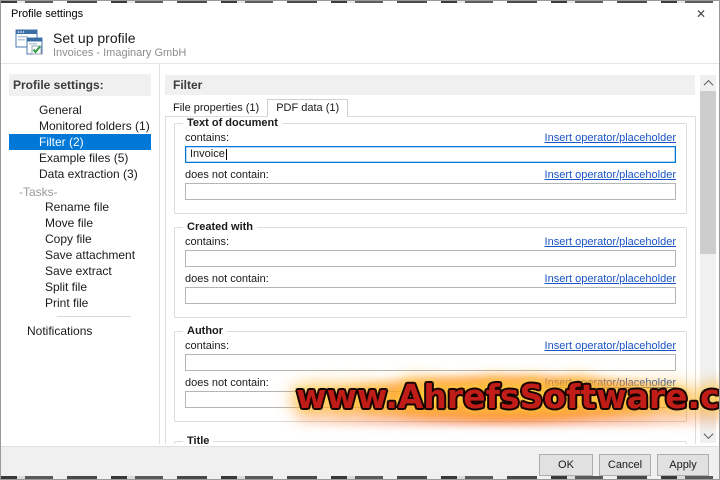 This screenshot has height=480, width=720. Describe the element at coordinates (80, 223) in the screenshot. I see `sidebar-item-move-file: Move file` at that location.